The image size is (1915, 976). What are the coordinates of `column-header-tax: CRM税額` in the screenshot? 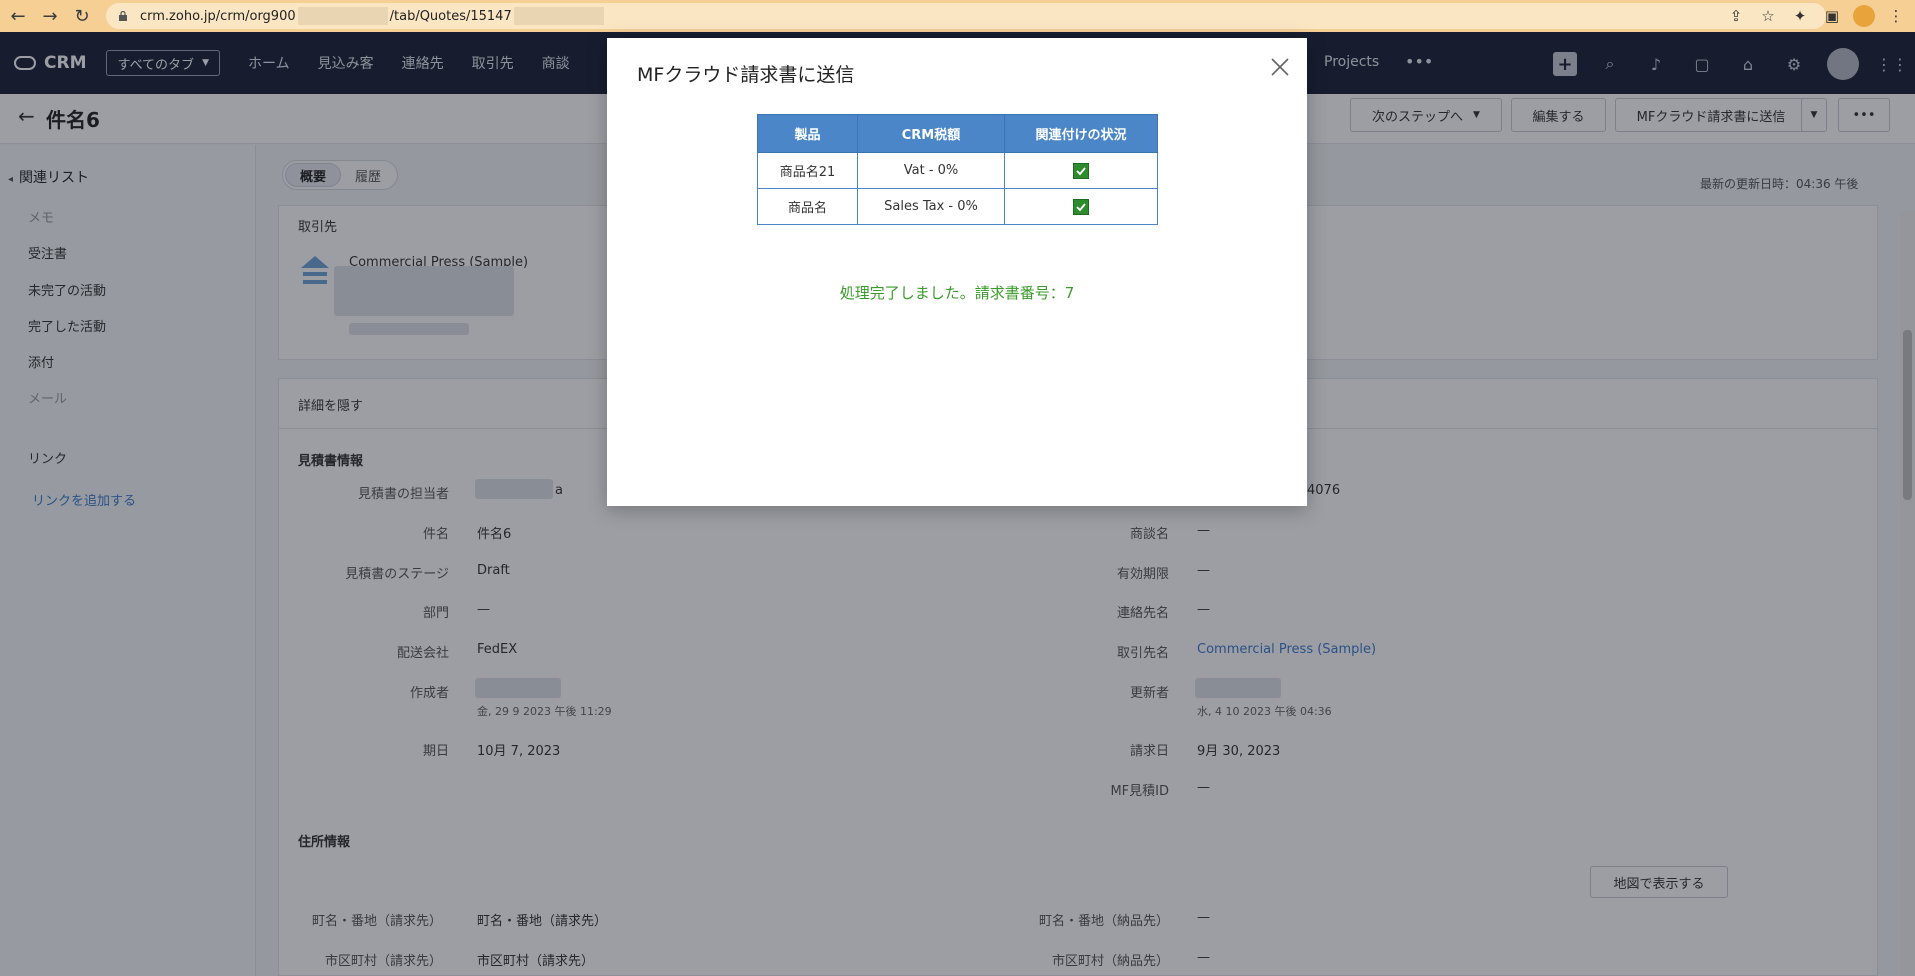 It's located at (931, 133).